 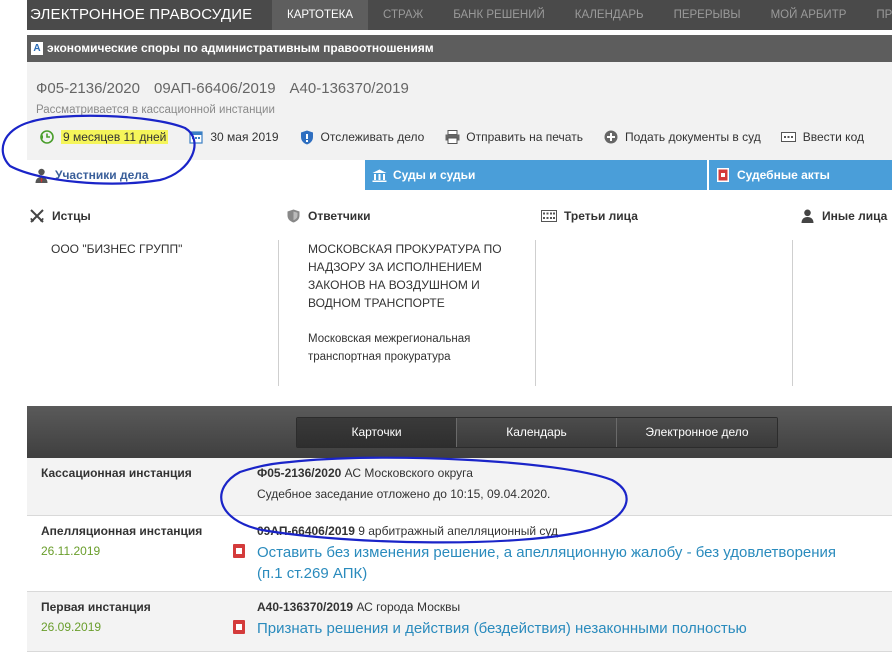 What do you see at coordinates (307, 137) in the screenshot?
I see `shield-icon` at bounding box center [307, 137].